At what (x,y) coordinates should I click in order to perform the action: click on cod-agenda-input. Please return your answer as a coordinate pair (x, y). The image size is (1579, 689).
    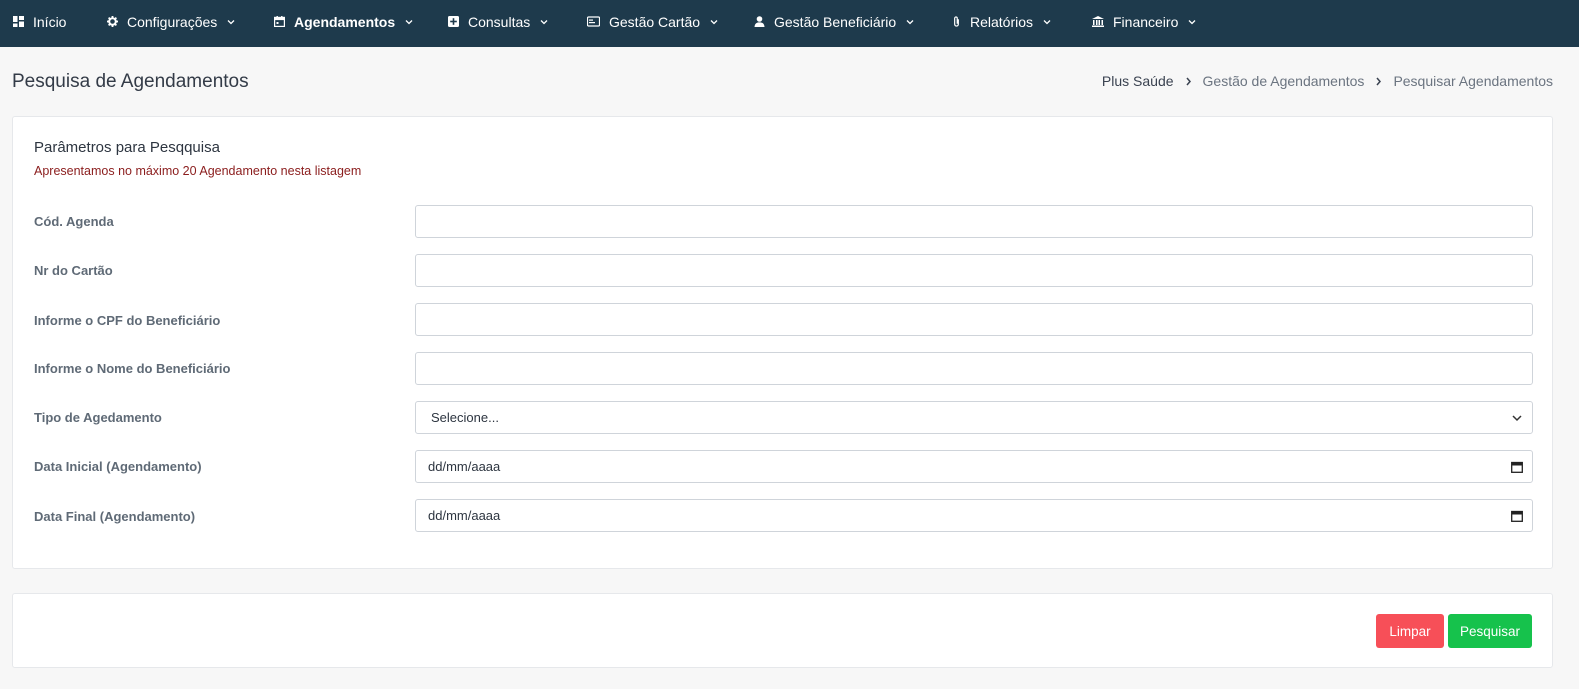
    Looking at the image, I should click on (974, 221).